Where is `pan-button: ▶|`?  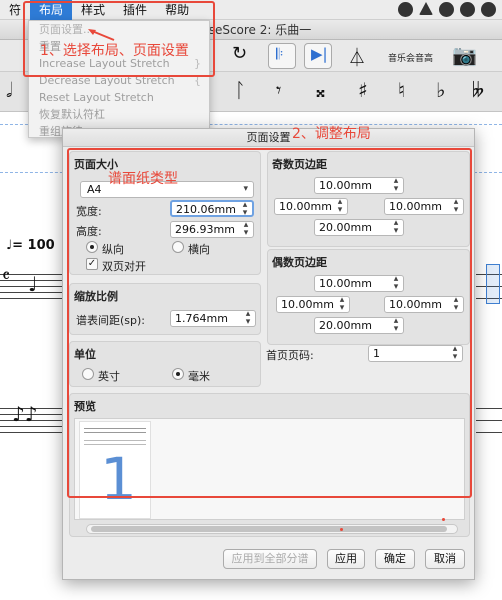
pan-button: ▶| is located at coordinates (318, 56).